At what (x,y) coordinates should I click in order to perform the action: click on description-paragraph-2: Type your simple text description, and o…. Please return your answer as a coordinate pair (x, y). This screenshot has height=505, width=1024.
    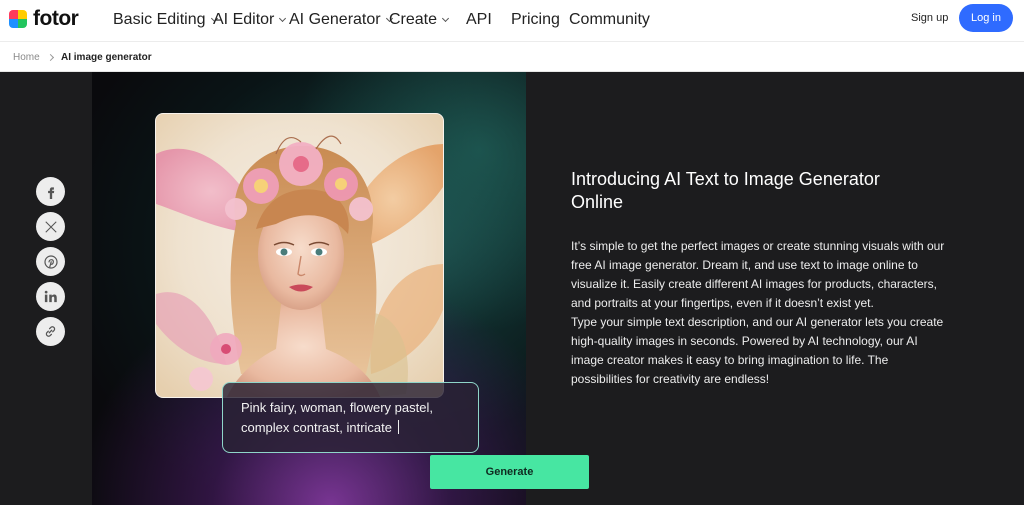
    Looking at the image, I should click on (757, 350).